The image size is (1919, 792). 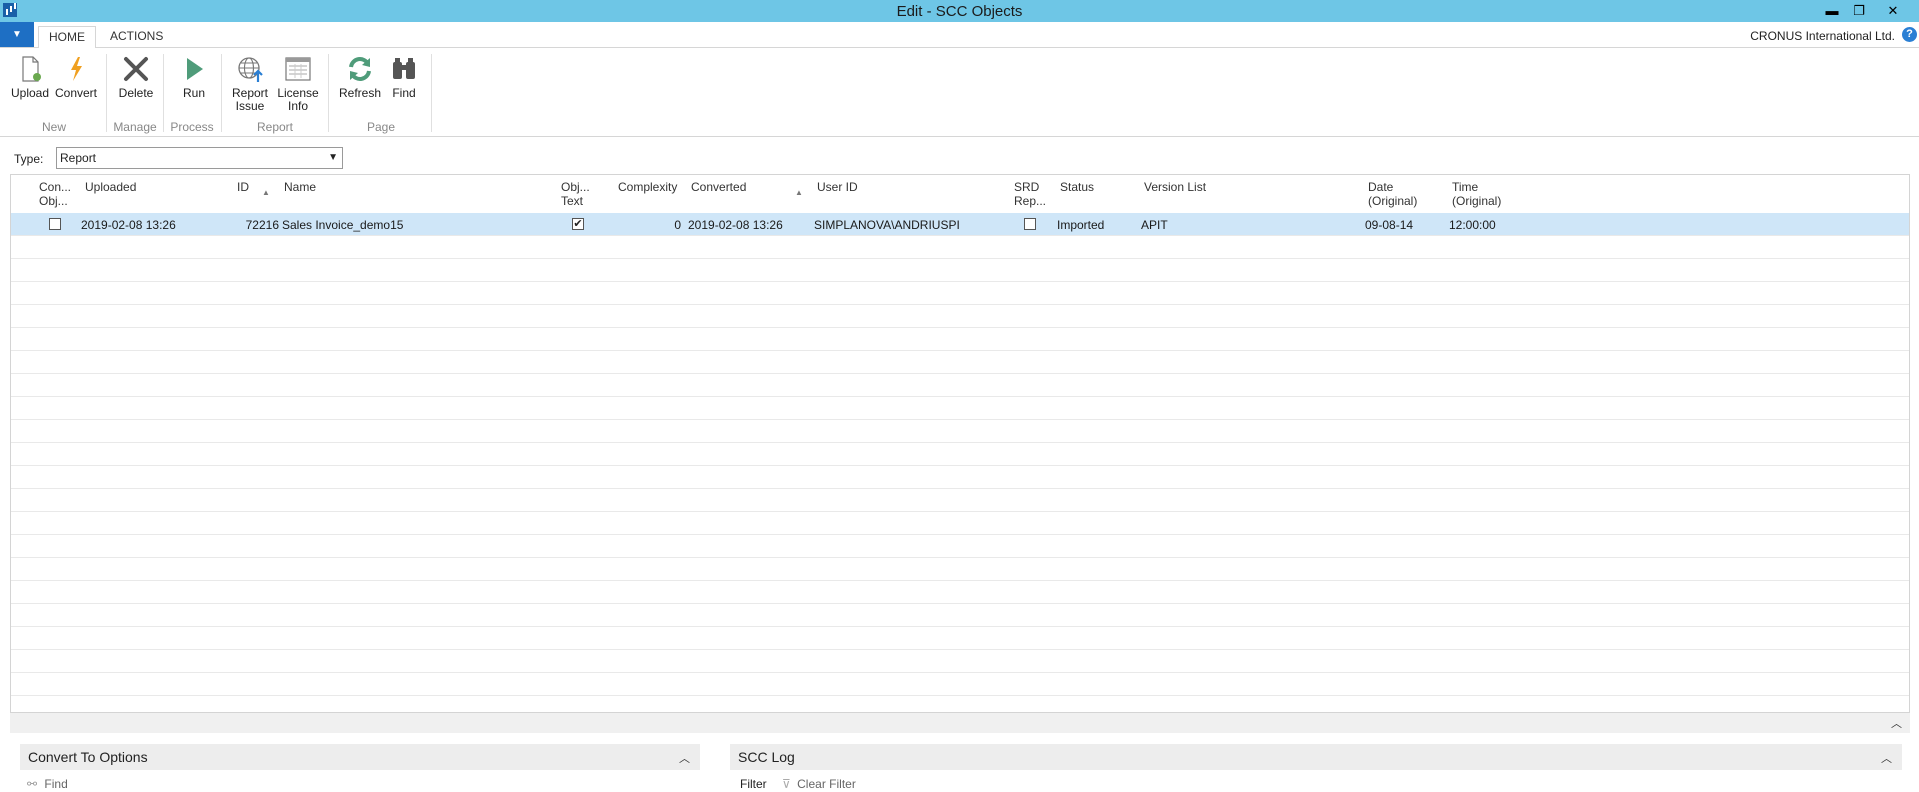 I want to click on license-info-button: License Info, so click(x=298, y=83).